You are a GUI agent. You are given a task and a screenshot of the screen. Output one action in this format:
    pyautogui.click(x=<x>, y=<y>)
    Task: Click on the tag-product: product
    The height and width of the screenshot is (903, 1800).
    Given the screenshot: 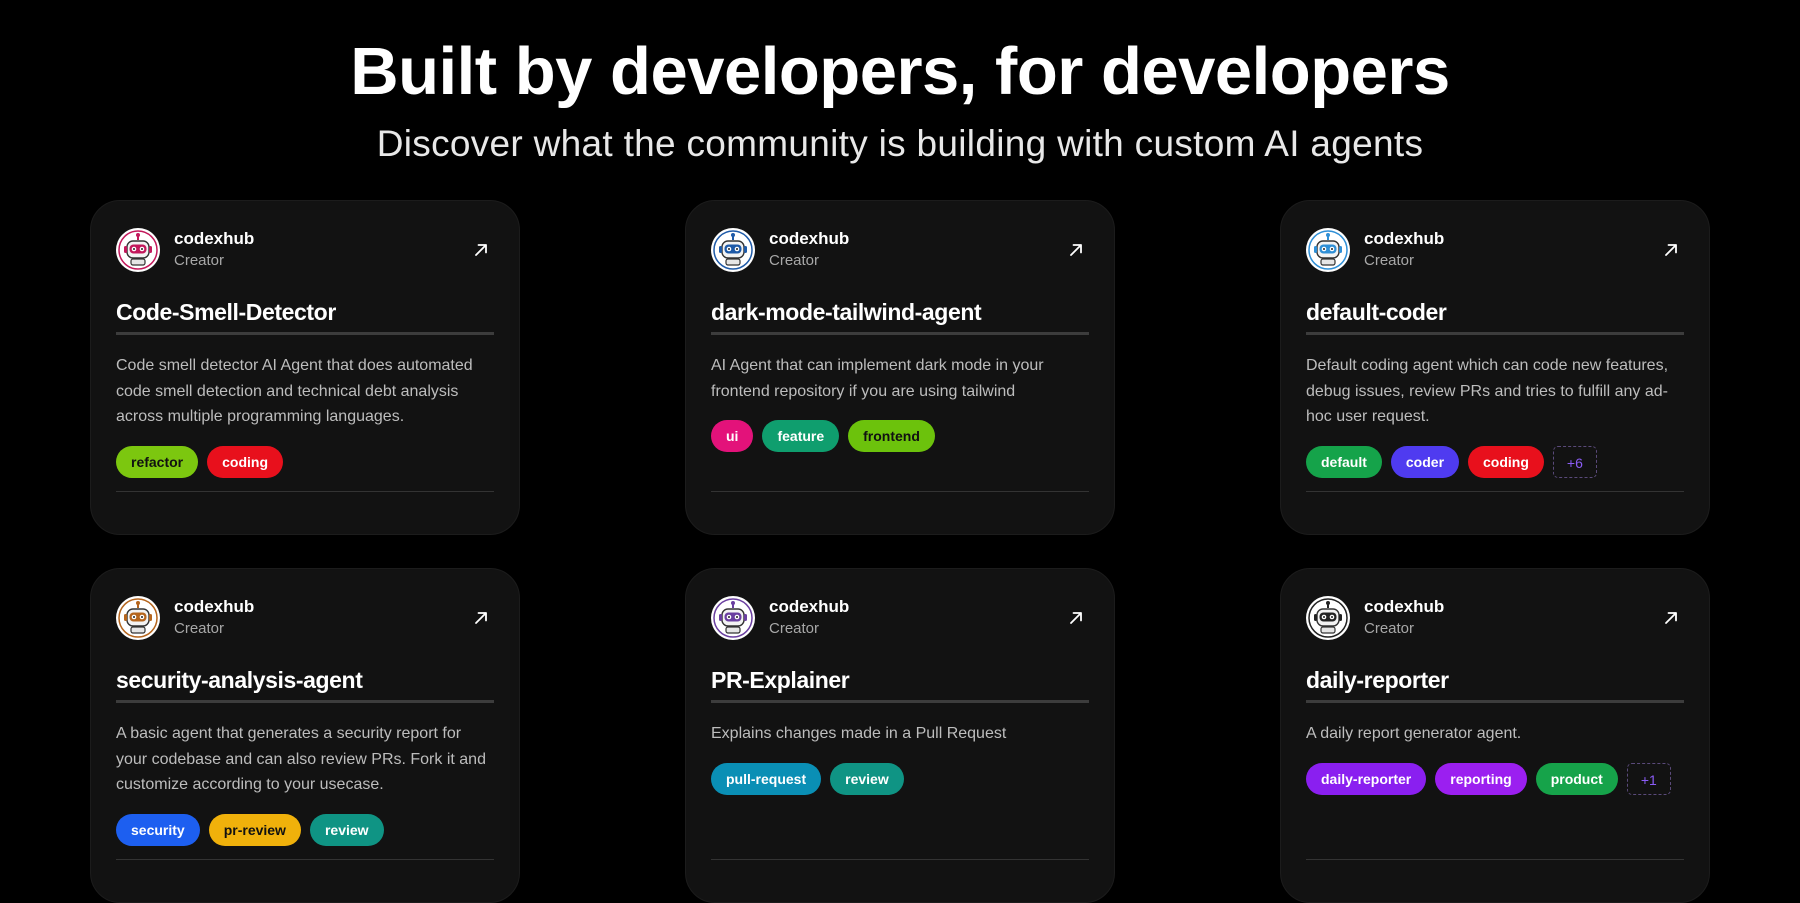 What is the action you would take?
    pyautogui.click(x=1576, y=778)
    